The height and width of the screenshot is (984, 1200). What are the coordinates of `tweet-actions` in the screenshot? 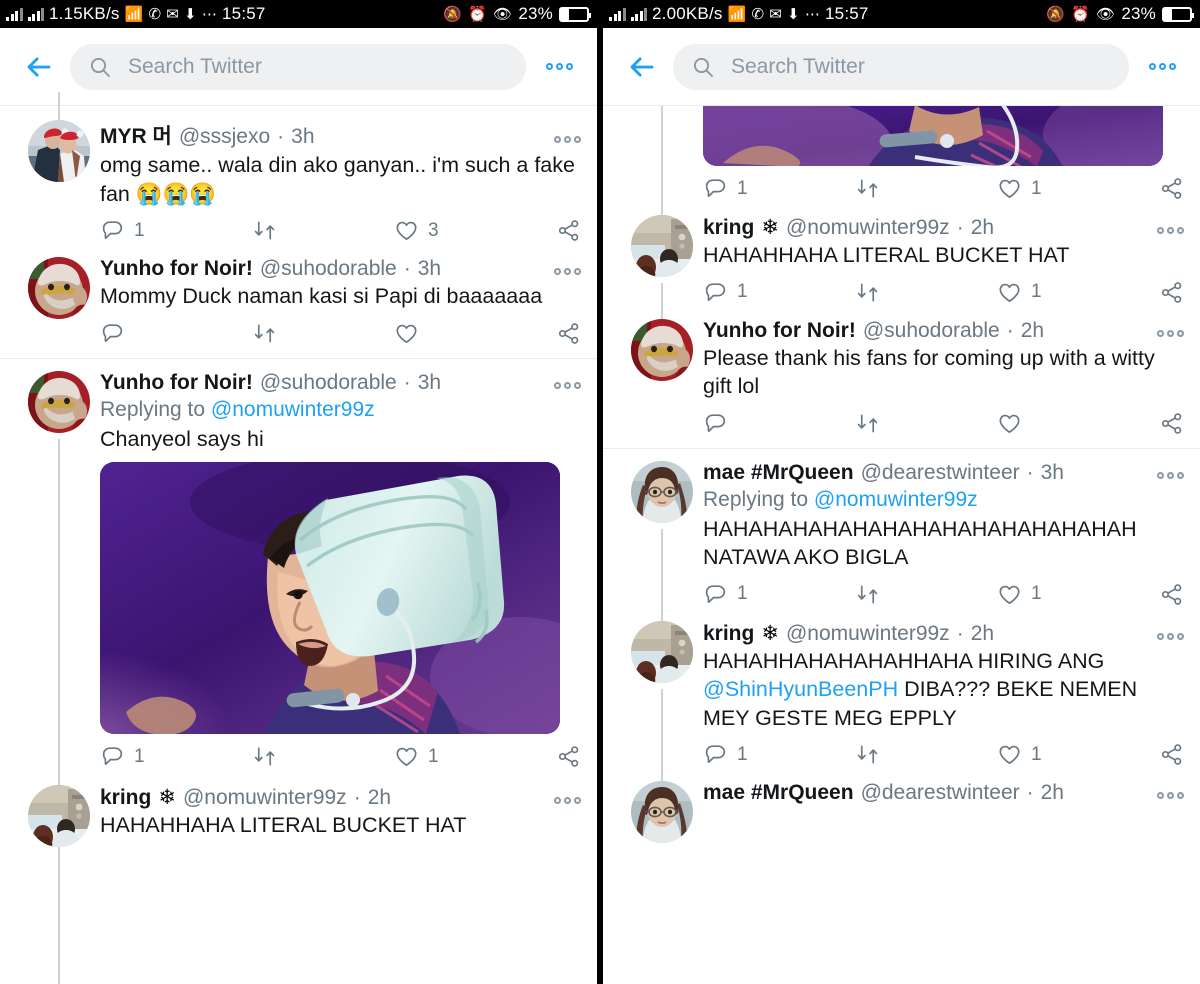 It's located at (943, 427).